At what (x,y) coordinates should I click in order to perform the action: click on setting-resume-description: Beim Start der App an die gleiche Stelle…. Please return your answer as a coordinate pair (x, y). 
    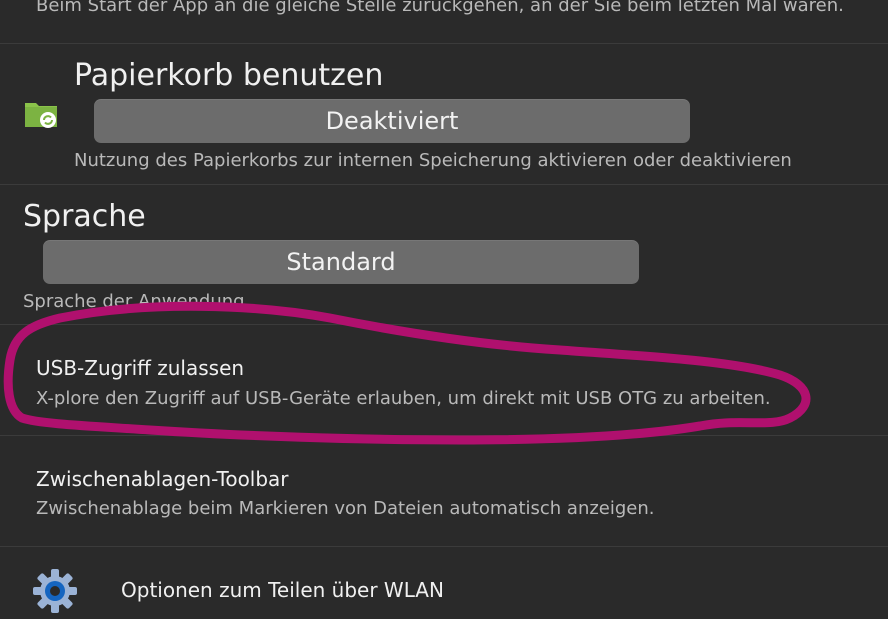
    Looking at the image, I should click on (440, 8).